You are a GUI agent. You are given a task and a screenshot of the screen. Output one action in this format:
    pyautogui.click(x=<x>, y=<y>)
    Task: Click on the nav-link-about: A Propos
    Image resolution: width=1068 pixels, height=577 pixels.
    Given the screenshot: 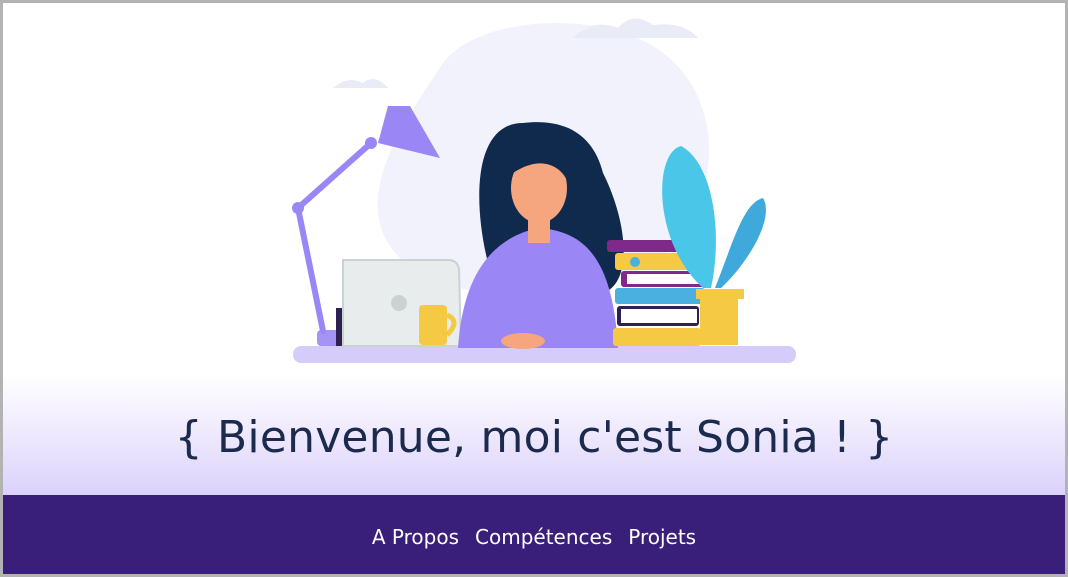 What is the action you would take?
    pyautogui.click(x=415, y=537)
    